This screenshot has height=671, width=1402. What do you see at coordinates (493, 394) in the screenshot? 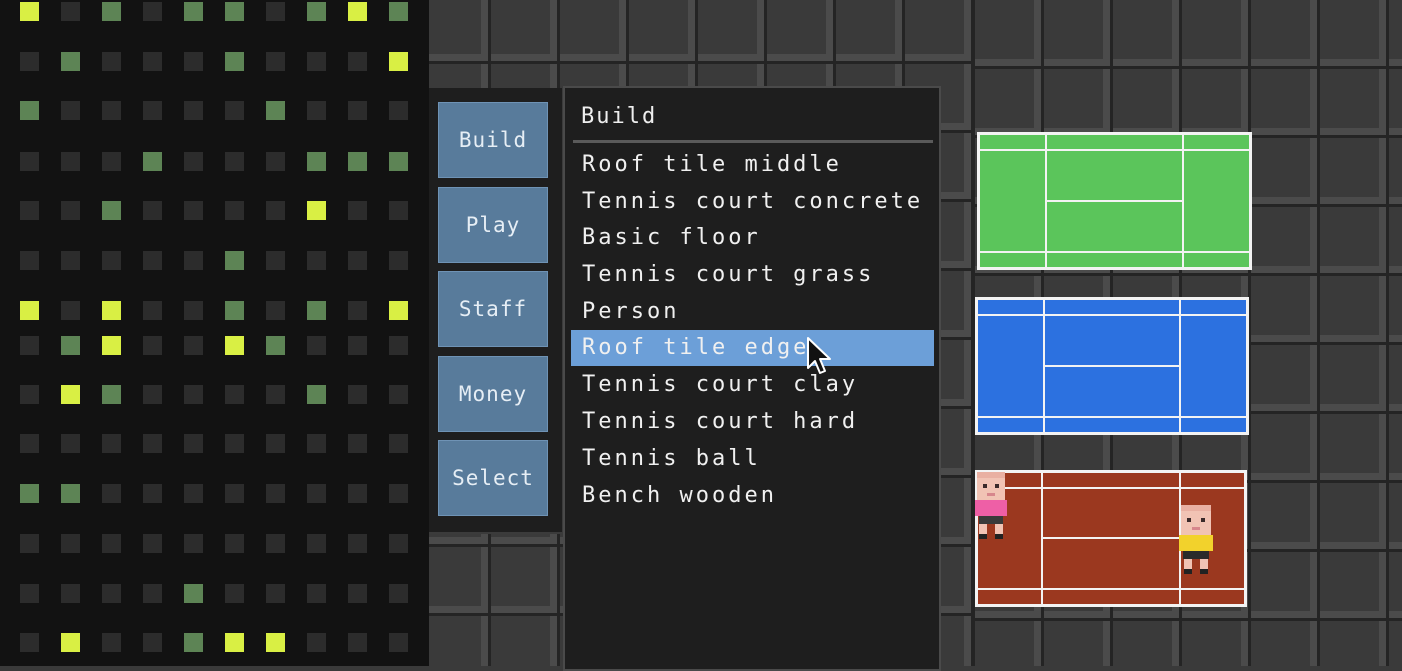
I see `money-button: Money` at bounding box center [493, 394].